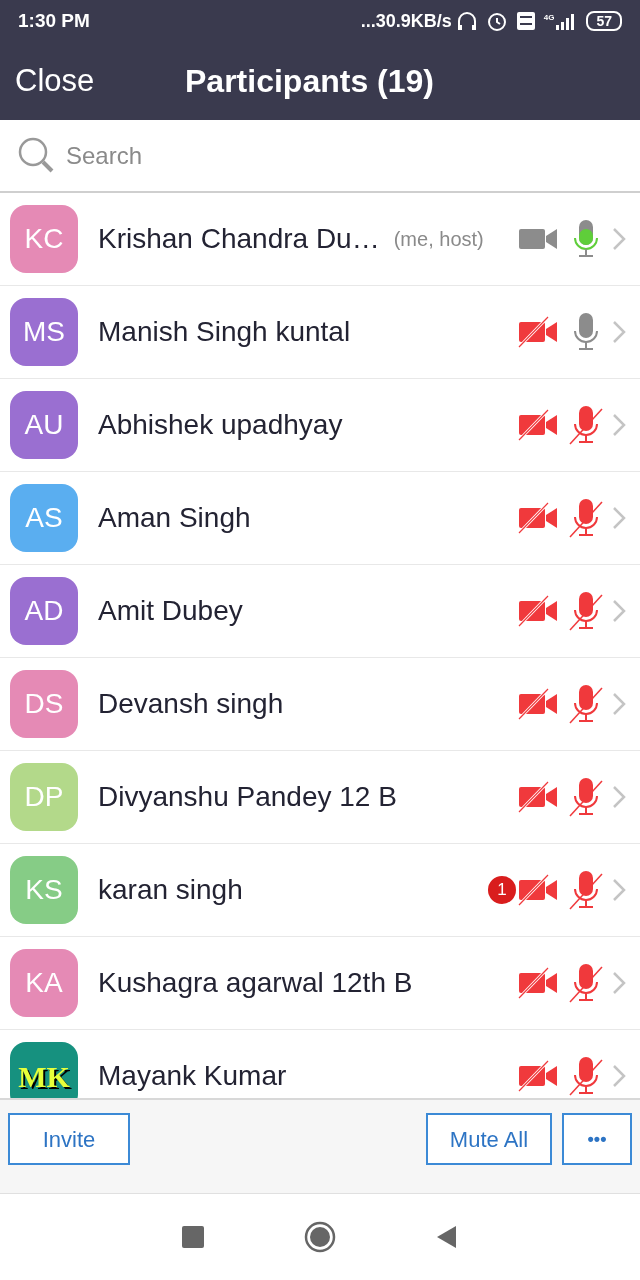 The height and width of the screenshot is (1280, 640). I want to click on avatar: KC, so click(44, 239).